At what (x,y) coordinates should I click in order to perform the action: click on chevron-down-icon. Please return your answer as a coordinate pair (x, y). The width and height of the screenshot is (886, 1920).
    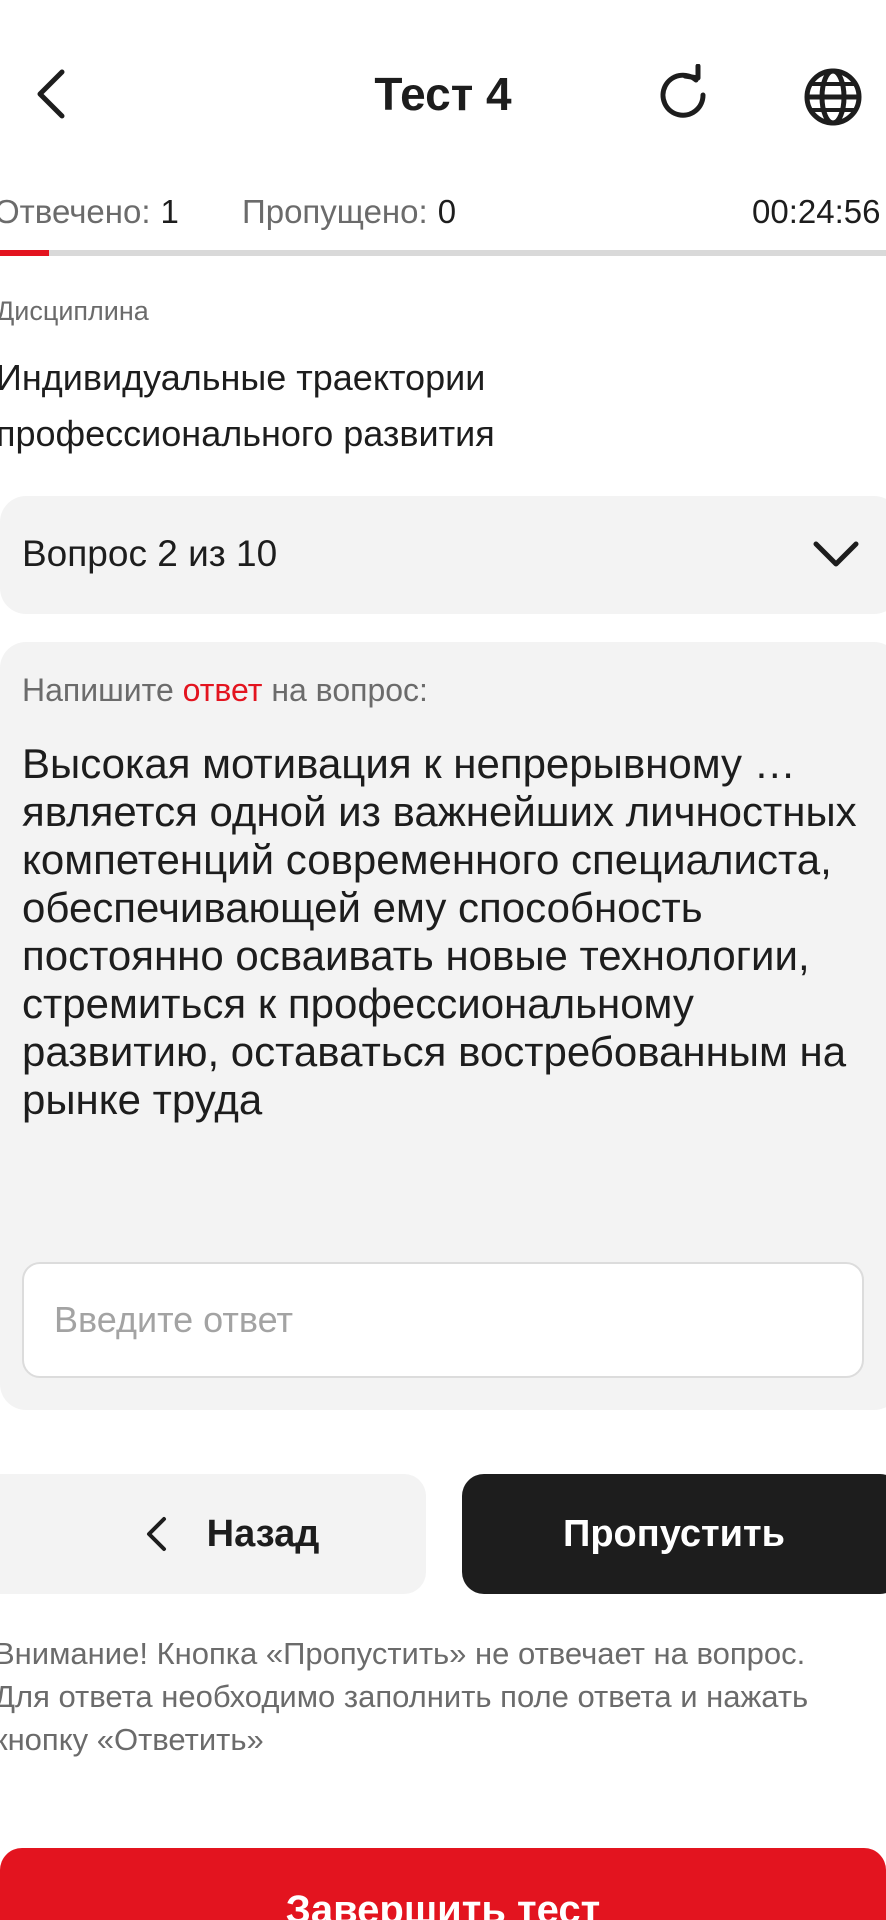
    Looking at the image, I should click on (836, 554).